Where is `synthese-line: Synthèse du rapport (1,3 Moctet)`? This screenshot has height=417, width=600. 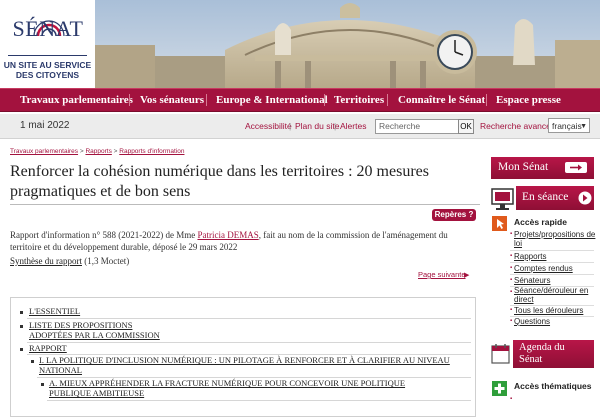 synthese-line: Synthèse du rapport (1,3 Moctet) is located at coordinates (69, 261).